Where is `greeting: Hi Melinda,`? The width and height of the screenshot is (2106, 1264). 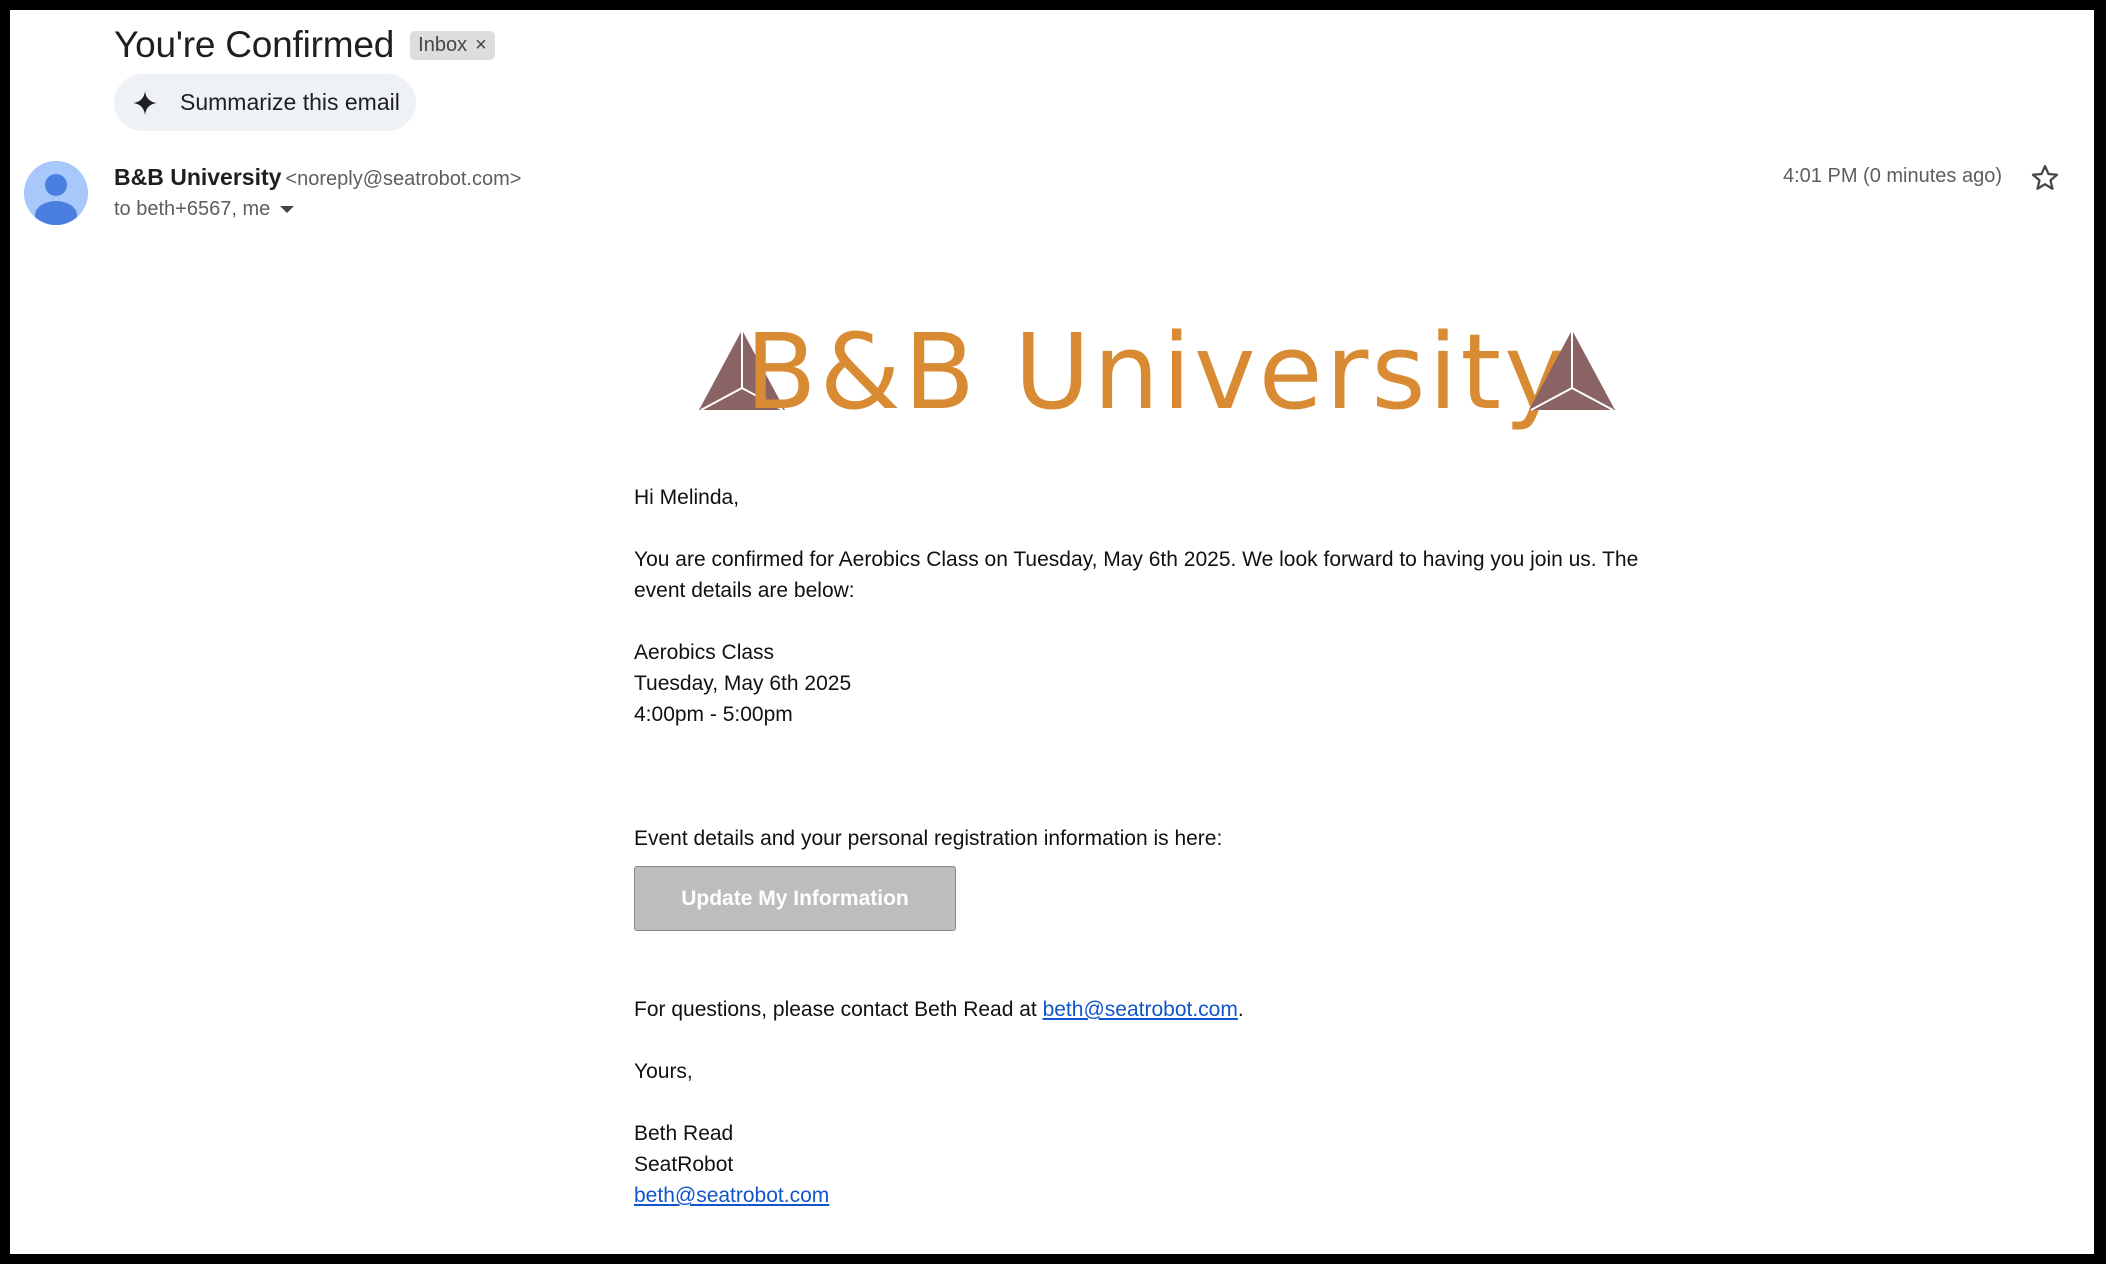 greeting: Hi Melinda, is located at coordinates (687, 497).